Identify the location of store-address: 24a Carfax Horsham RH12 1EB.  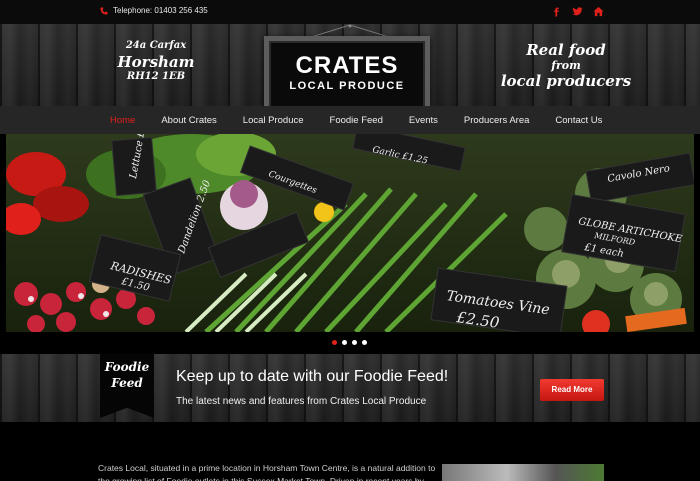
(156, 62).